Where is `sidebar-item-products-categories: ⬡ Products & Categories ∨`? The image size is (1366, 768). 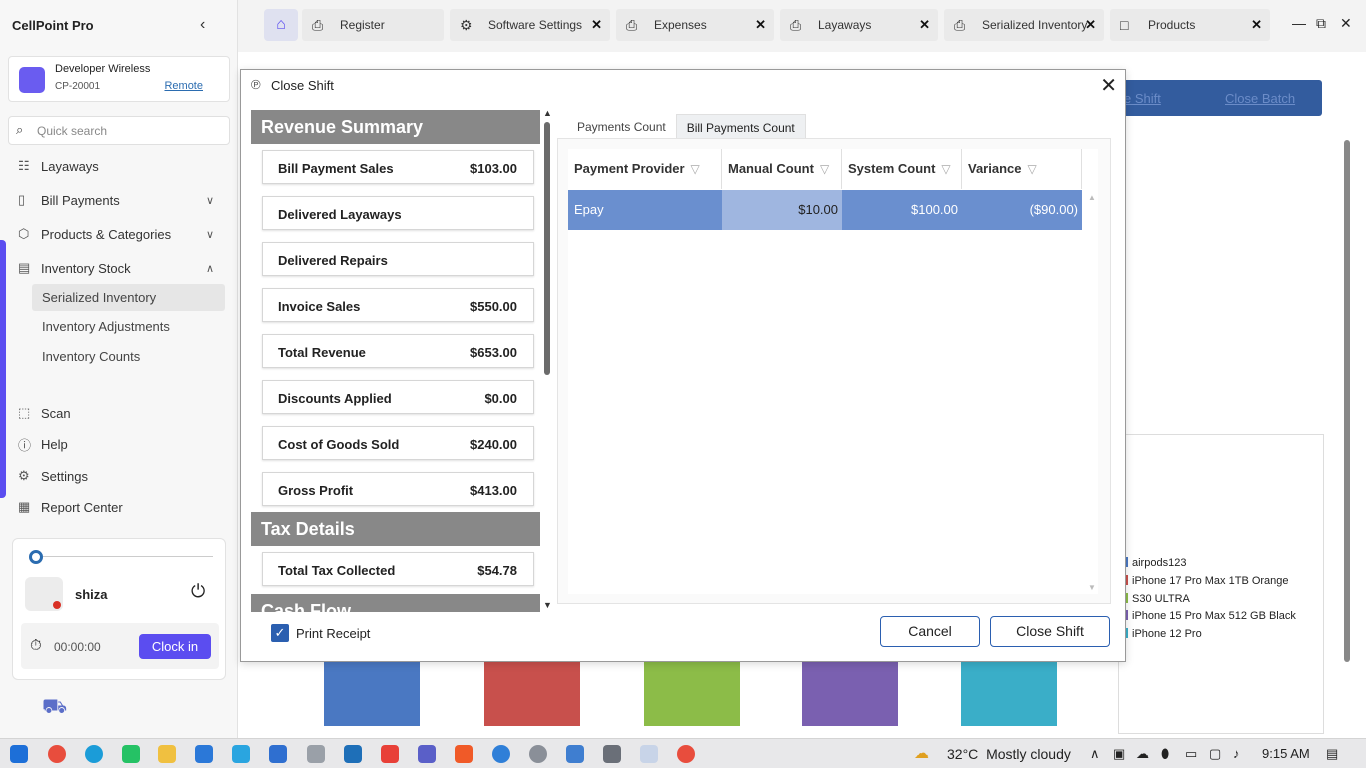
sidebar-item-products-categories: ⬡ Products & Categories ∨ is located at coordinates (116, 234).